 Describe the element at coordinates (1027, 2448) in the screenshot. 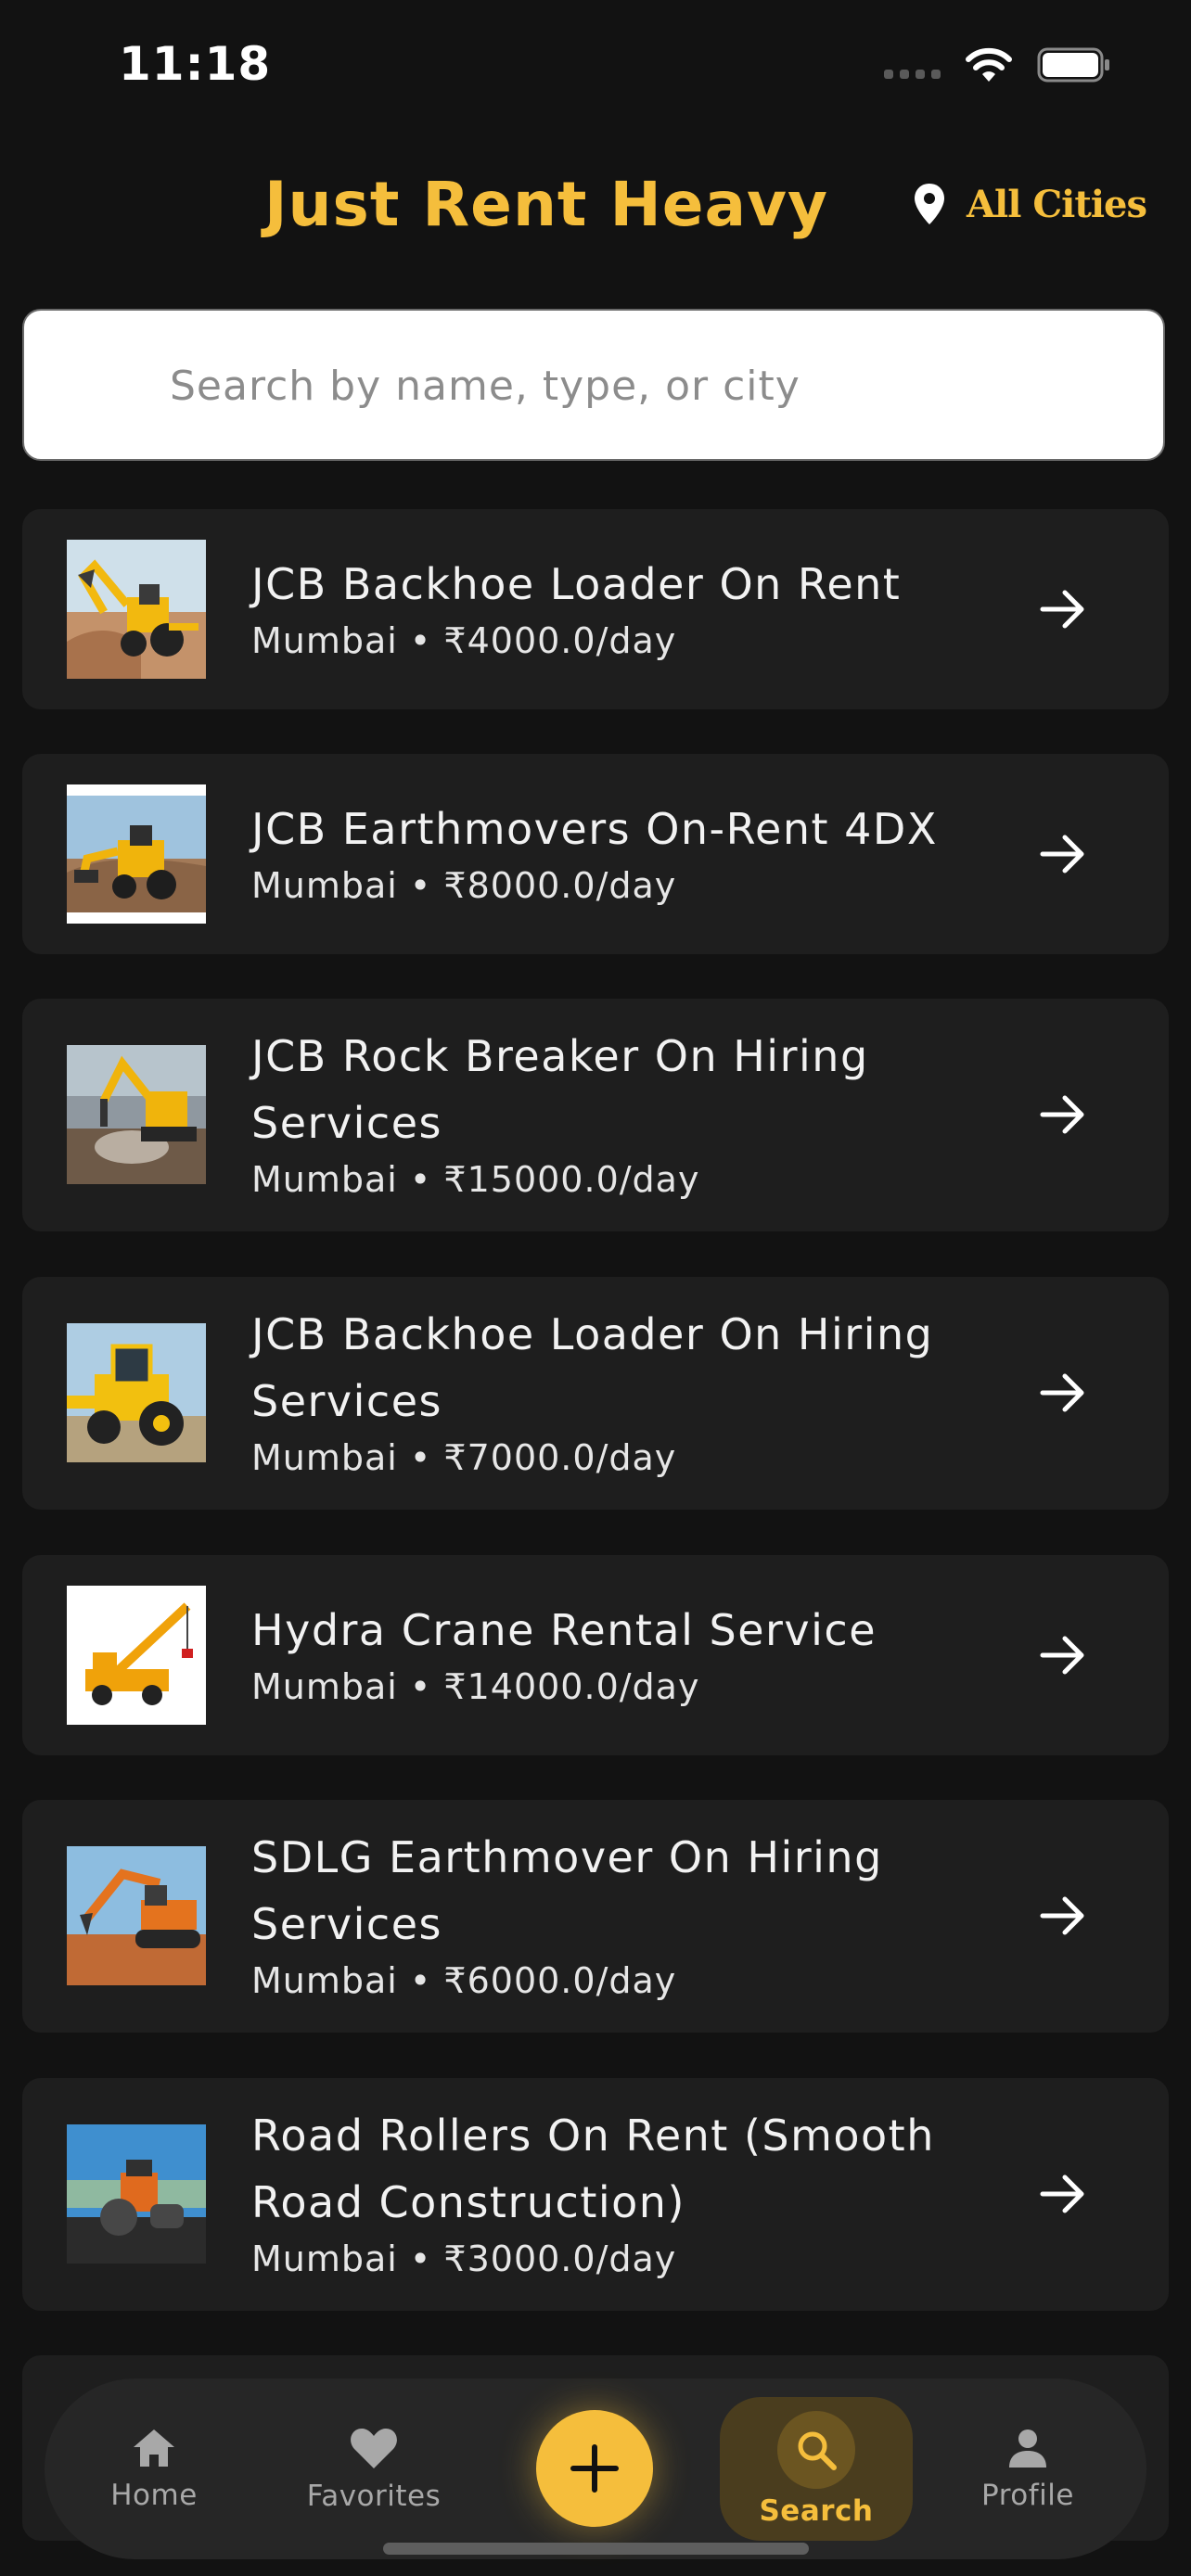

I see `person-icon` at that location.